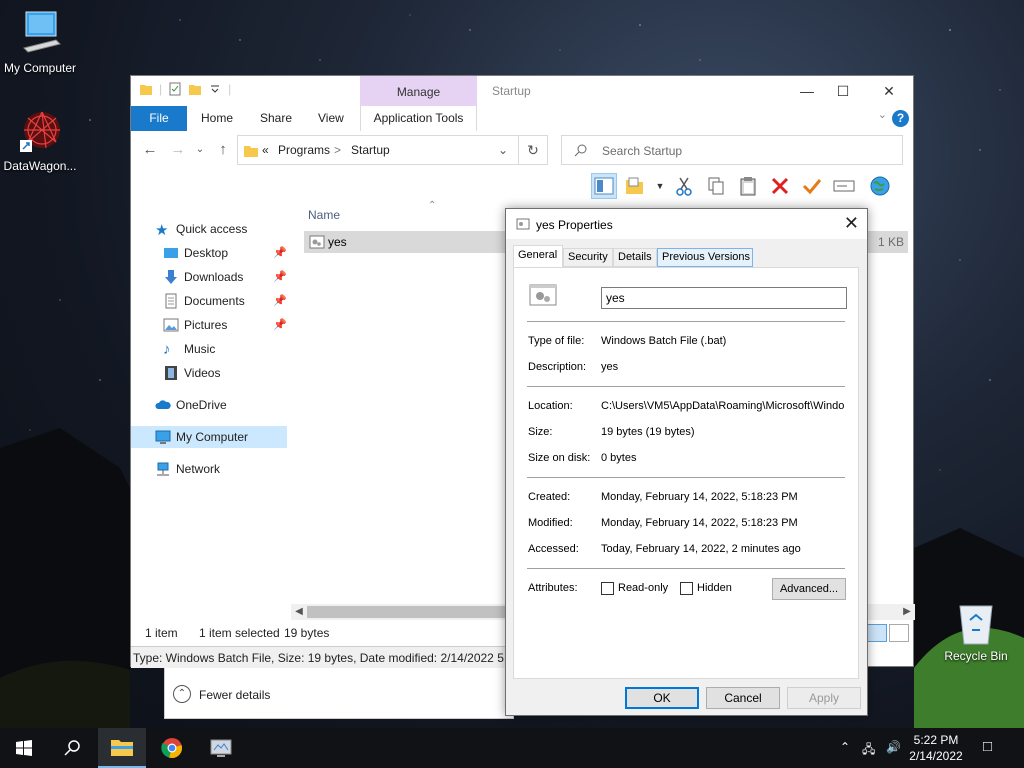 Image resolution: width=1024 pixels, height=768 pixels. What do you see at coordinates (209, 301) in the screenshot?
I see `nav-item-documents: Documents 📌` at bounding box center [209, 301].